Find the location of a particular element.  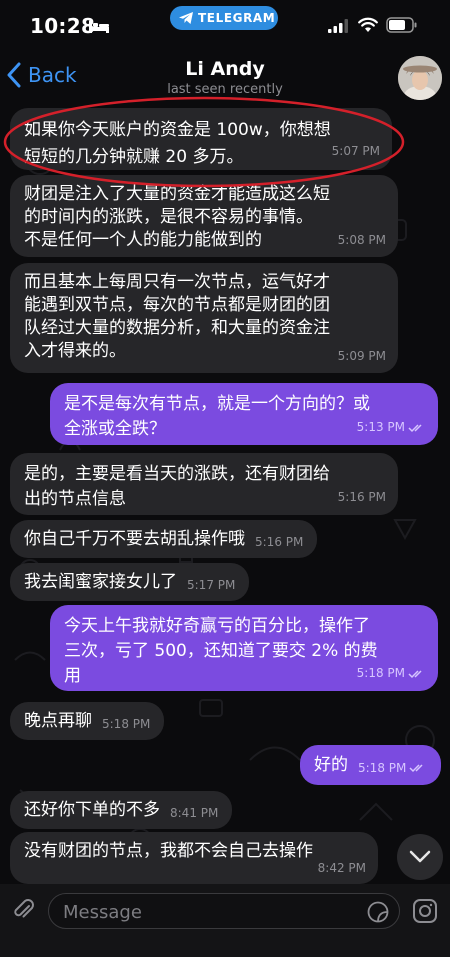

message-line: 是不是每次有节点，就是一个方向的？或 is located at coordinates (217, 404).